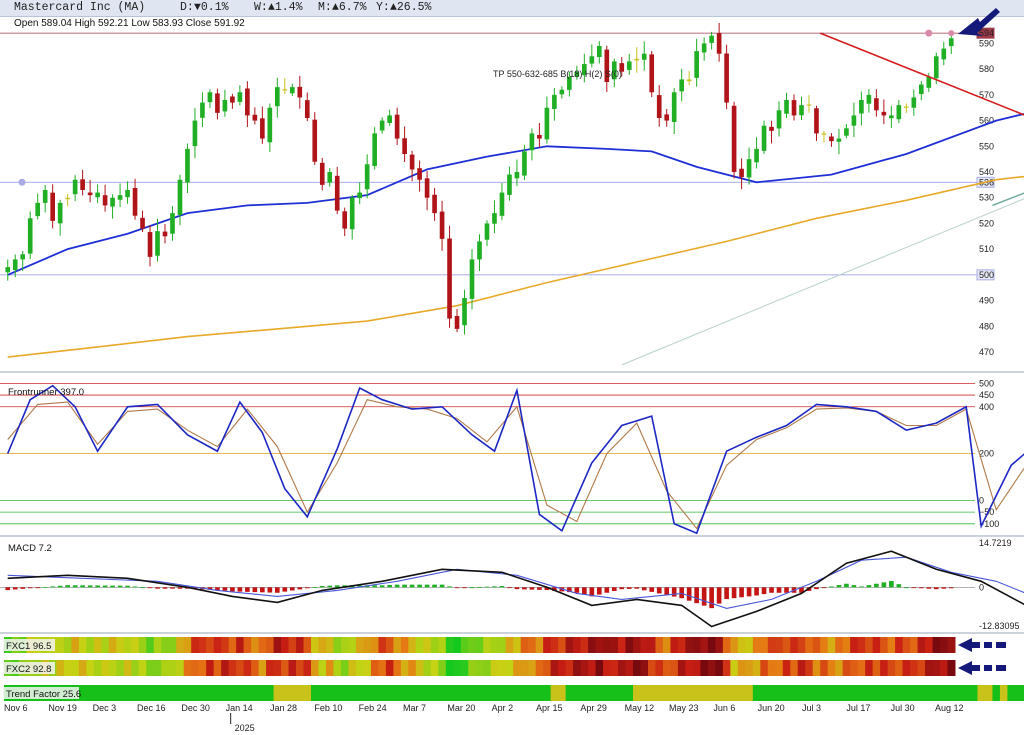  What do you see at coordinates (22, 182) in the screenshot?
I see `level-marker-dot` at bounding box center [22, 182].